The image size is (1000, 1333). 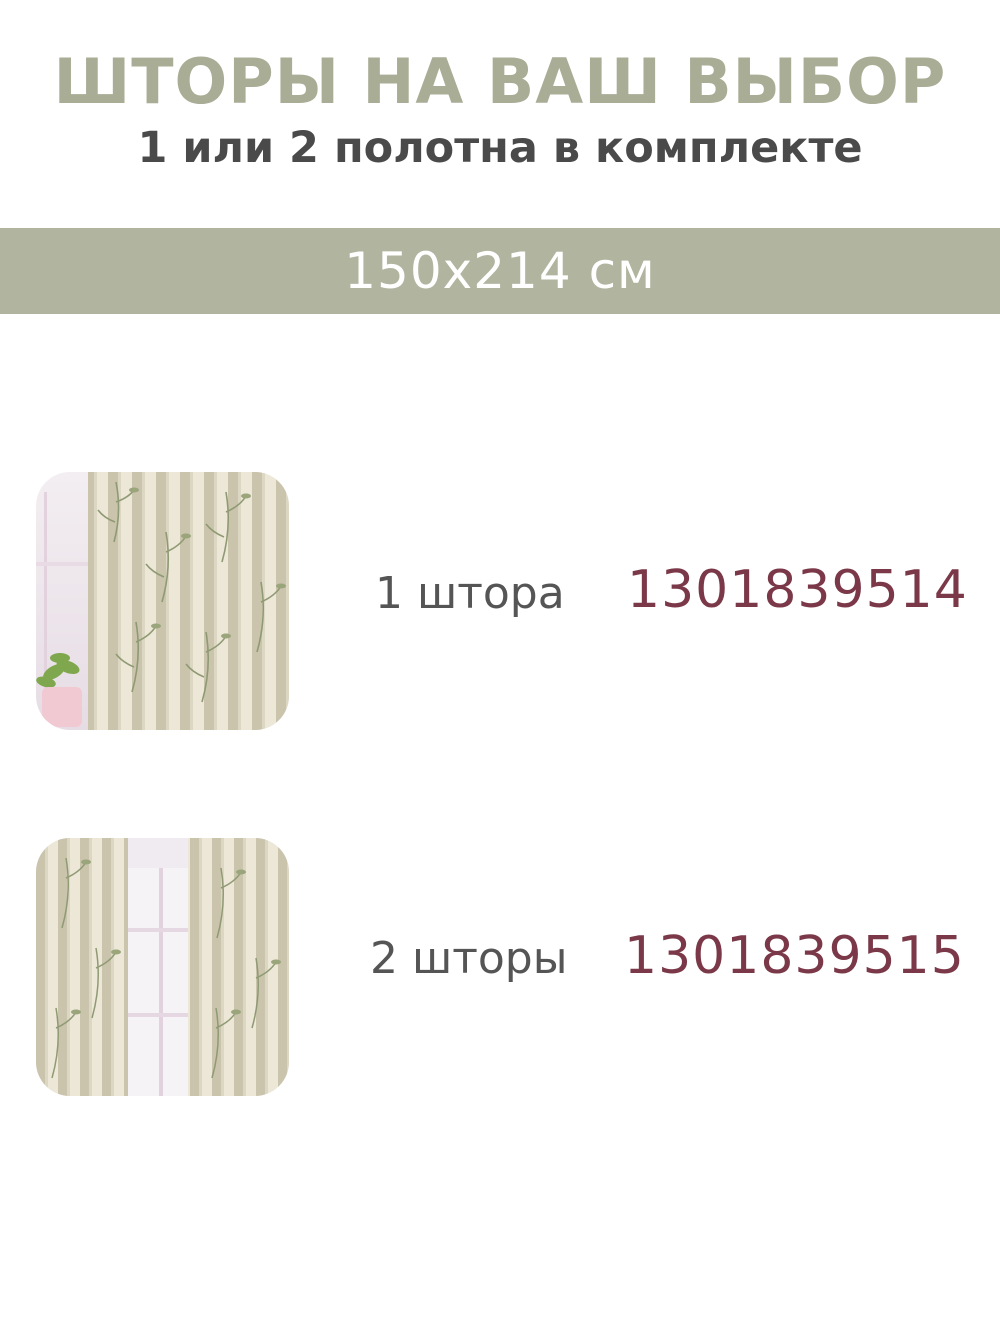 I want to click on size-text: 150x214 см, so click(x=500, y=271).